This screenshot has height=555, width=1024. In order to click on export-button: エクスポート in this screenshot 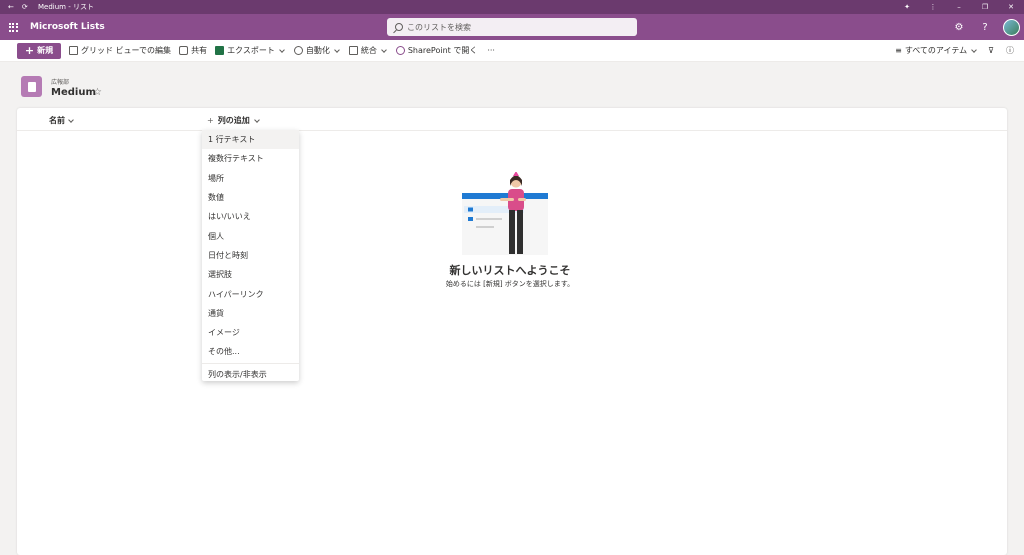, I will do `click(250, 50)`.